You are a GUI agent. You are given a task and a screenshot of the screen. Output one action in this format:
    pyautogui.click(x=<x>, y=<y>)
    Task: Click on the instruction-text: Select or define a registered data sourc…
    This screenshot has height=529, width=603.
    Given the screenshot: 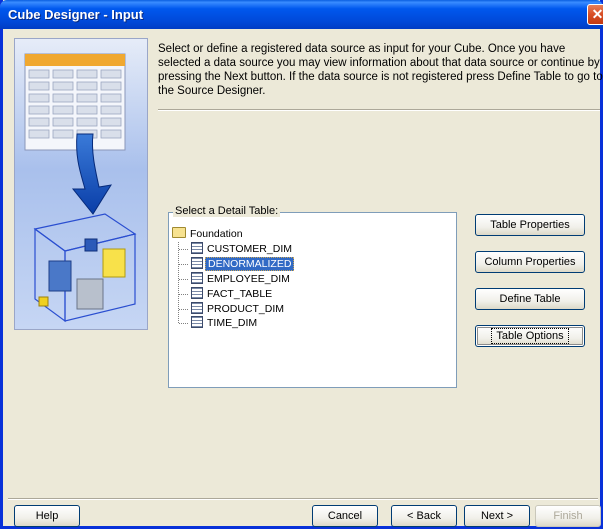 What is the action you would take?
    pyautogui.click(x=380, y=70)
    